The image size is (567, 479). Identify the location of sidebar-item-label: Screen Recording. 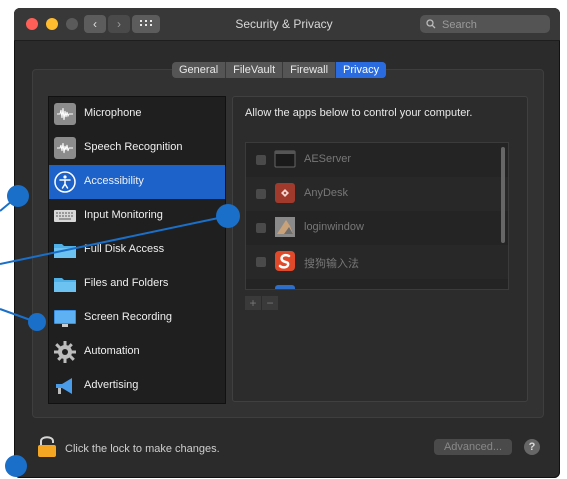
(128, 317).